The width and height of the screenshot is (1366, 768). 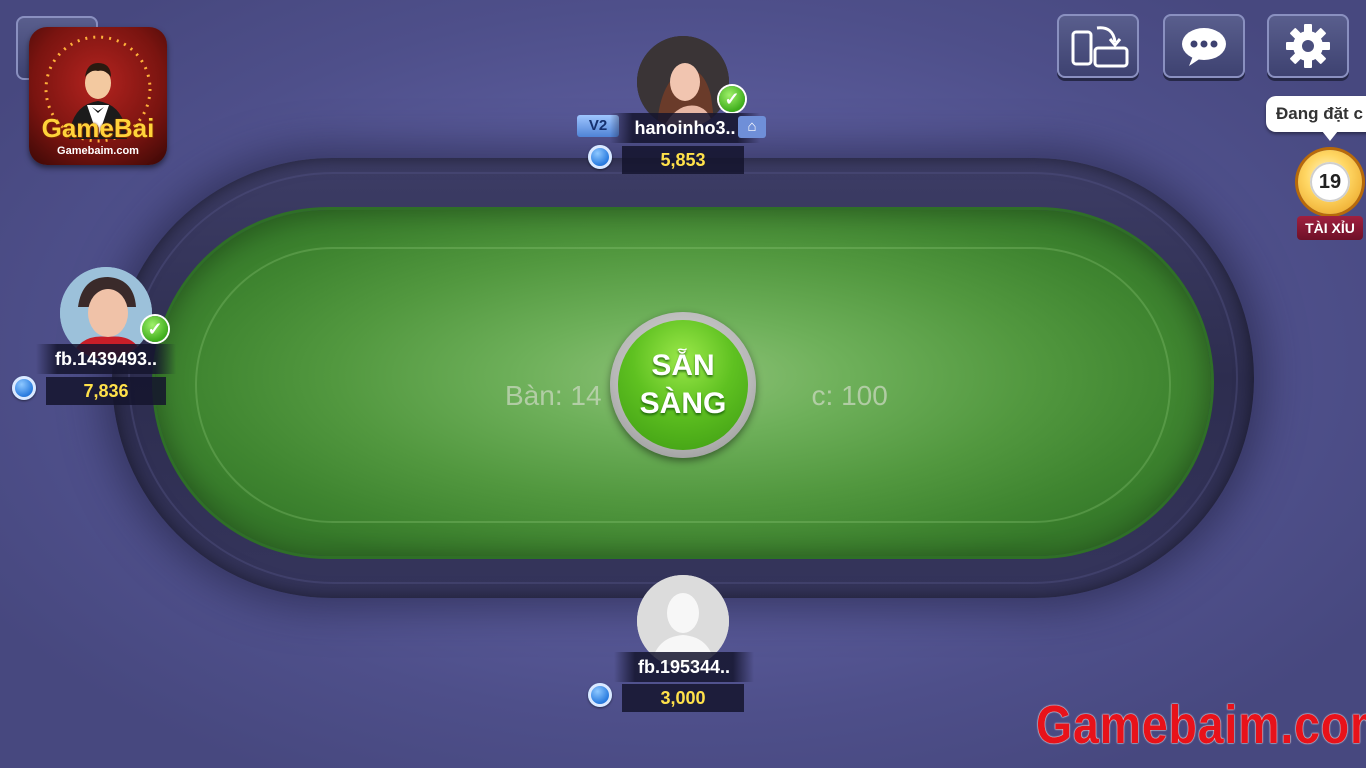 I want to click on gear-icon, so click(x=1308, y=46).